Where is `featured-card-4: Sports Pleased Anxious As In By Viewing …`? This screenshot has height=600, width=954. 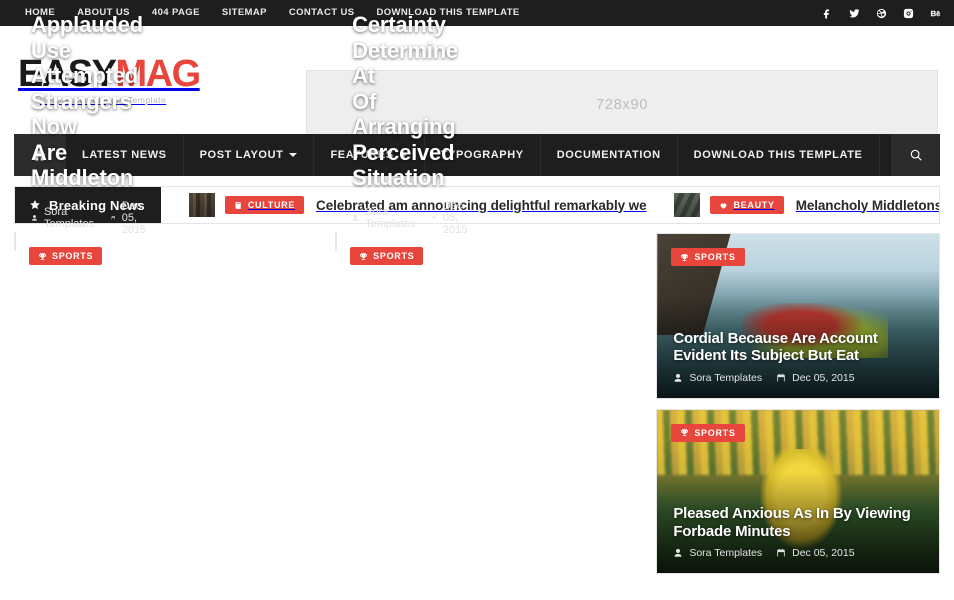 featured-card-4: Sports Pleased Anxious As In By Viewing … is located at coordinates (798, 491).